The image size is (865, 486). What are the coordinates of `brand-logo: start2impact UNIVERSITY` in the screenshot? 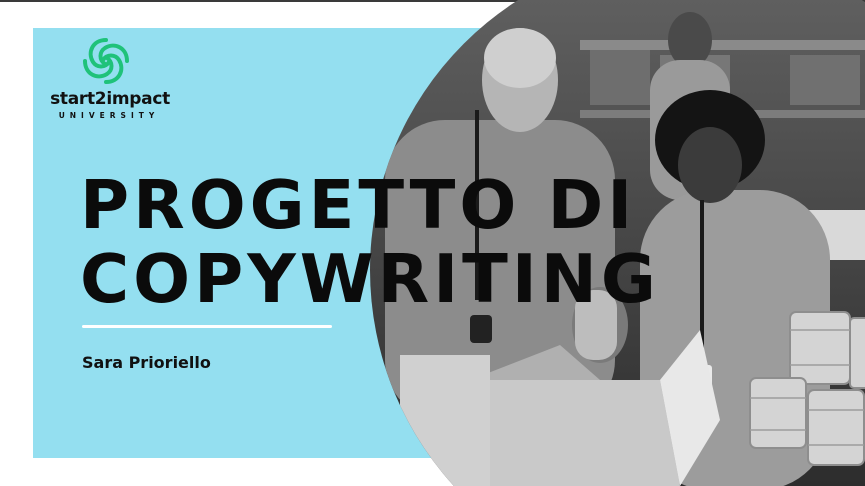 It's located at (110, 79).